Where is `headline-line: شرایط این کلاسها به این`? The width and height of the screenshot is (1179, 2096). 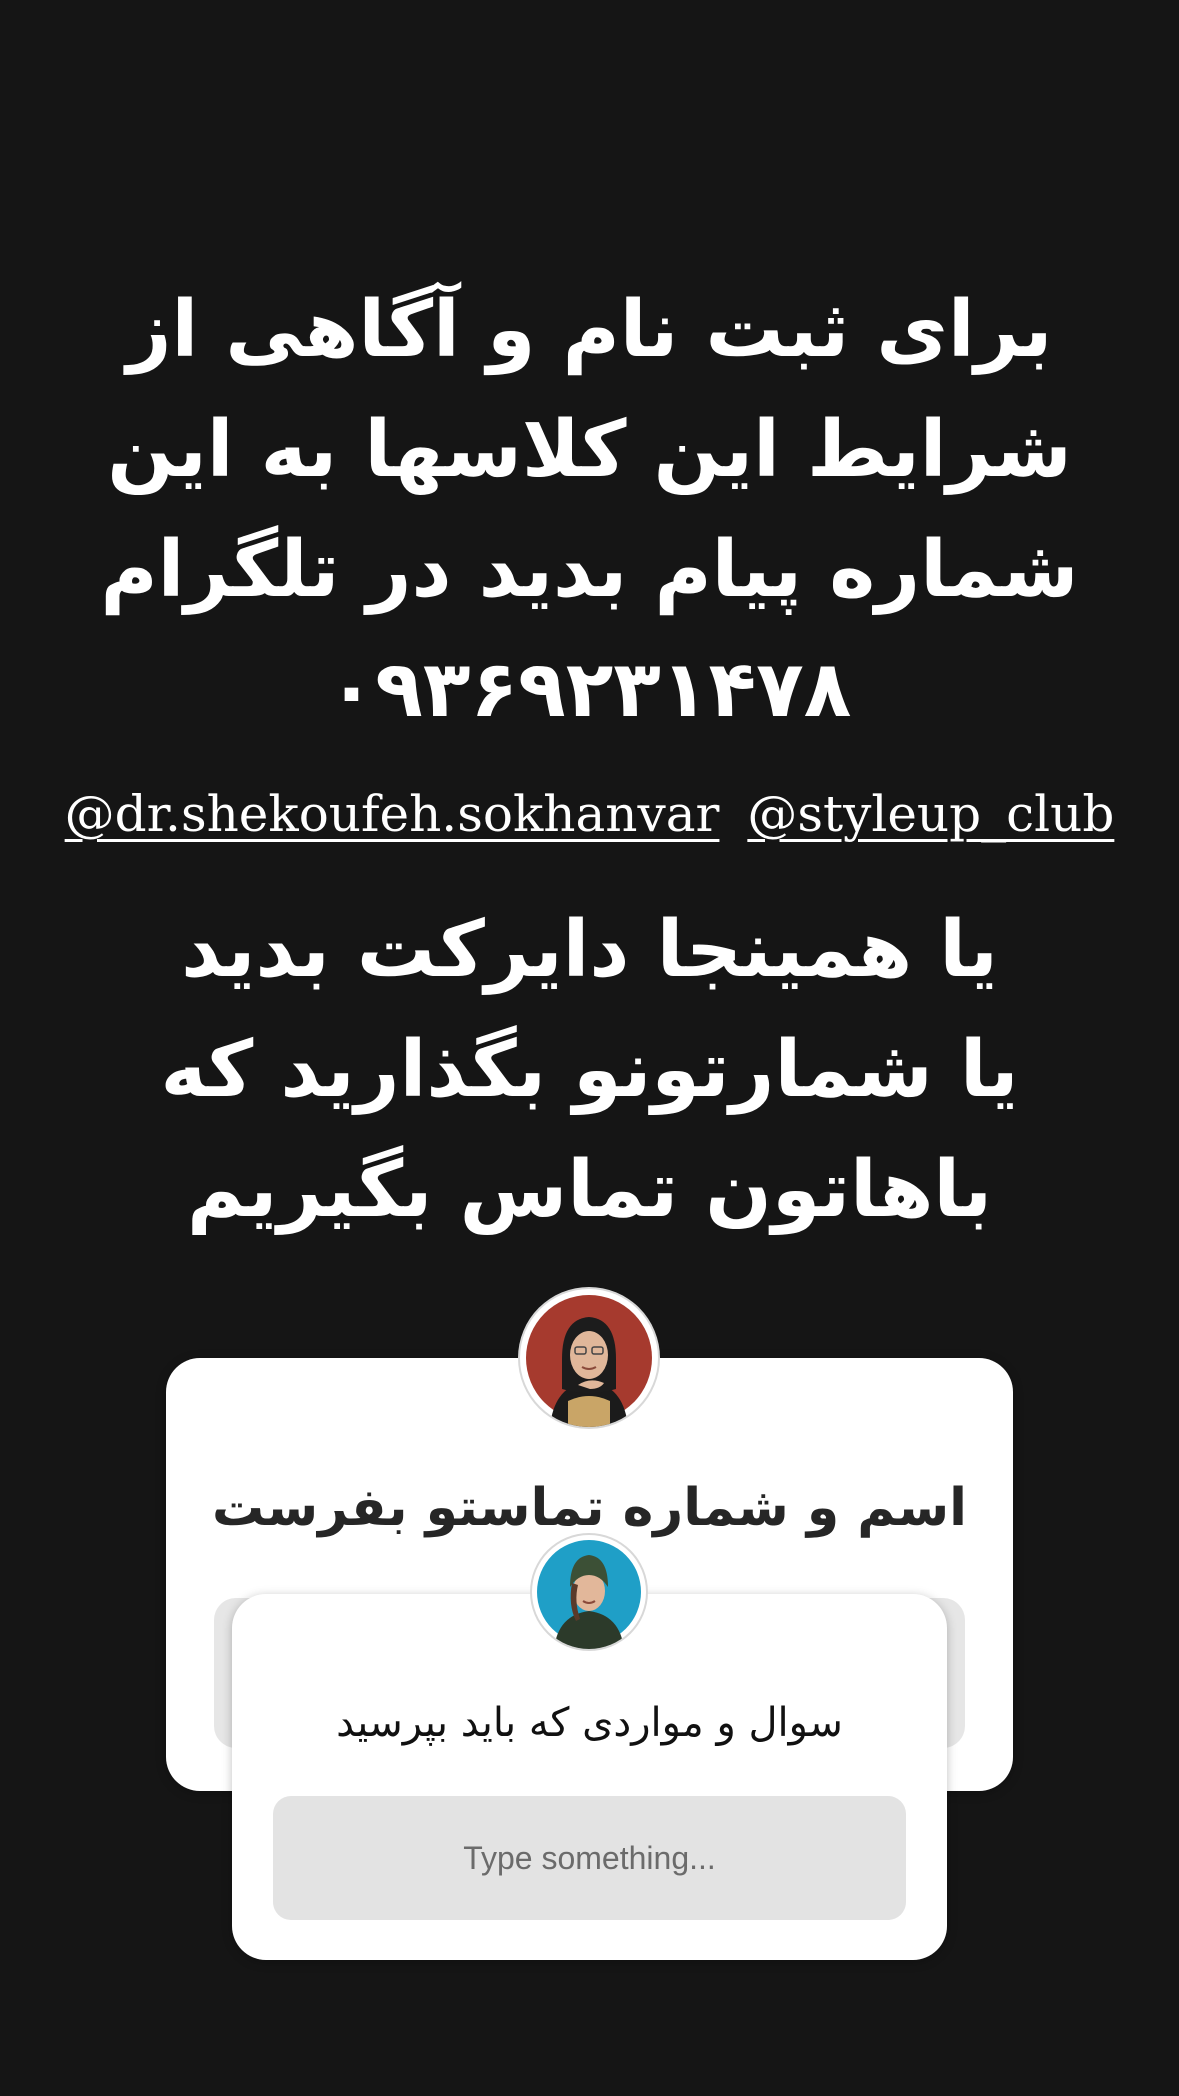 headline-line: شرایط این کلاسها به این is located at coordinates (589, 450).